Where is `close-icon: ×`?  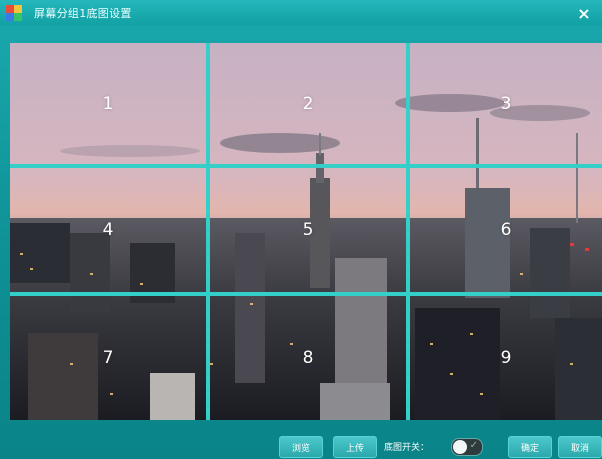
close-icon: × is located at coordinates (584, 13).